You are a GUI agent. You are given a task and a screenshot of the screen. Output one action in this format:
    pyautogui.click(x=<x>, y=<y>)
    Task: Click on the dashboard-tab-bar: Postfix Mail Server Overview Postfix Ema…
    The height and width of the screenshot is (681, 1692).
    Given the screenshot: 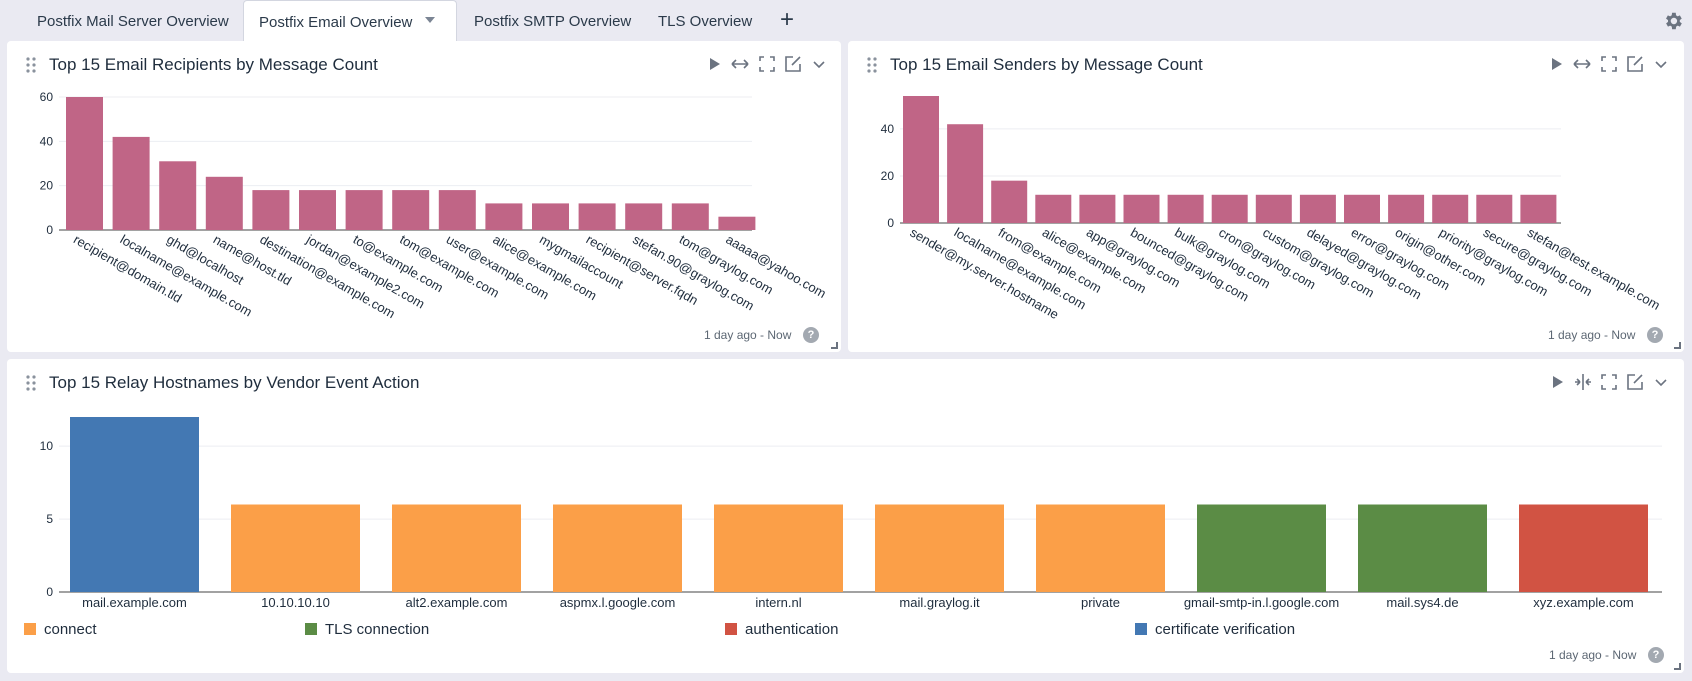 What is the action you would take?
    pyautogui.click(x=846, y=21)
    